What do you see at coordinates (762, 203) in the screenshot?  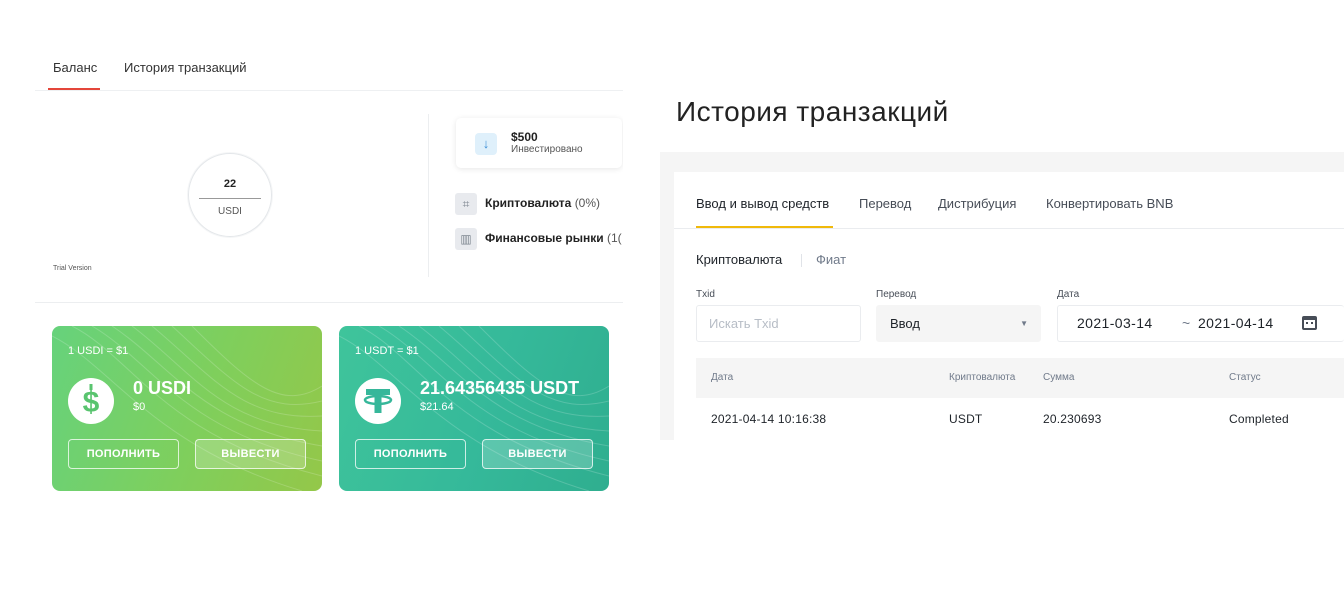 I see `tab-deposit-withdraw: Ввод и вывод средств` at bounding box center [762, 203].